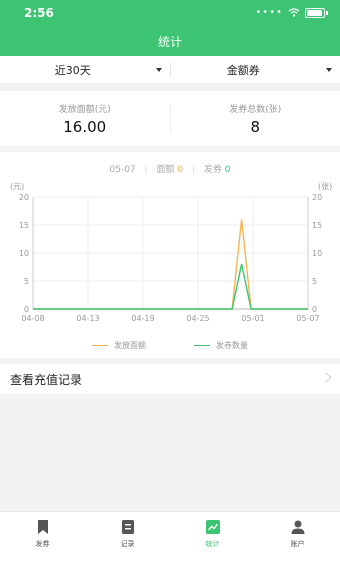  I want to click on period-dropdown: 近30天, so click(85, 69).